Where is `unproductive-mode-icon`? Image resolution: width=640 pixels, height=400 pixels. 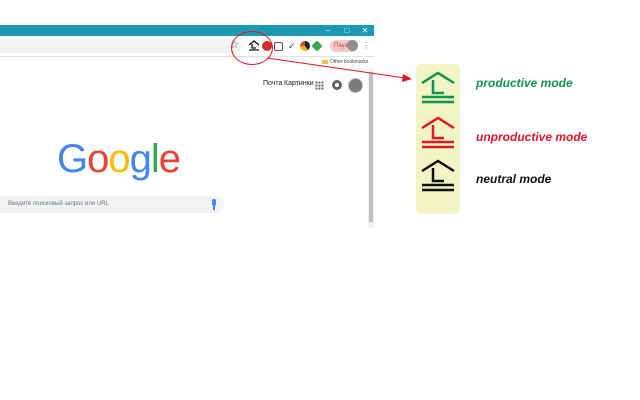 unproductive-mode-icon is located at coordinates (438, 132).